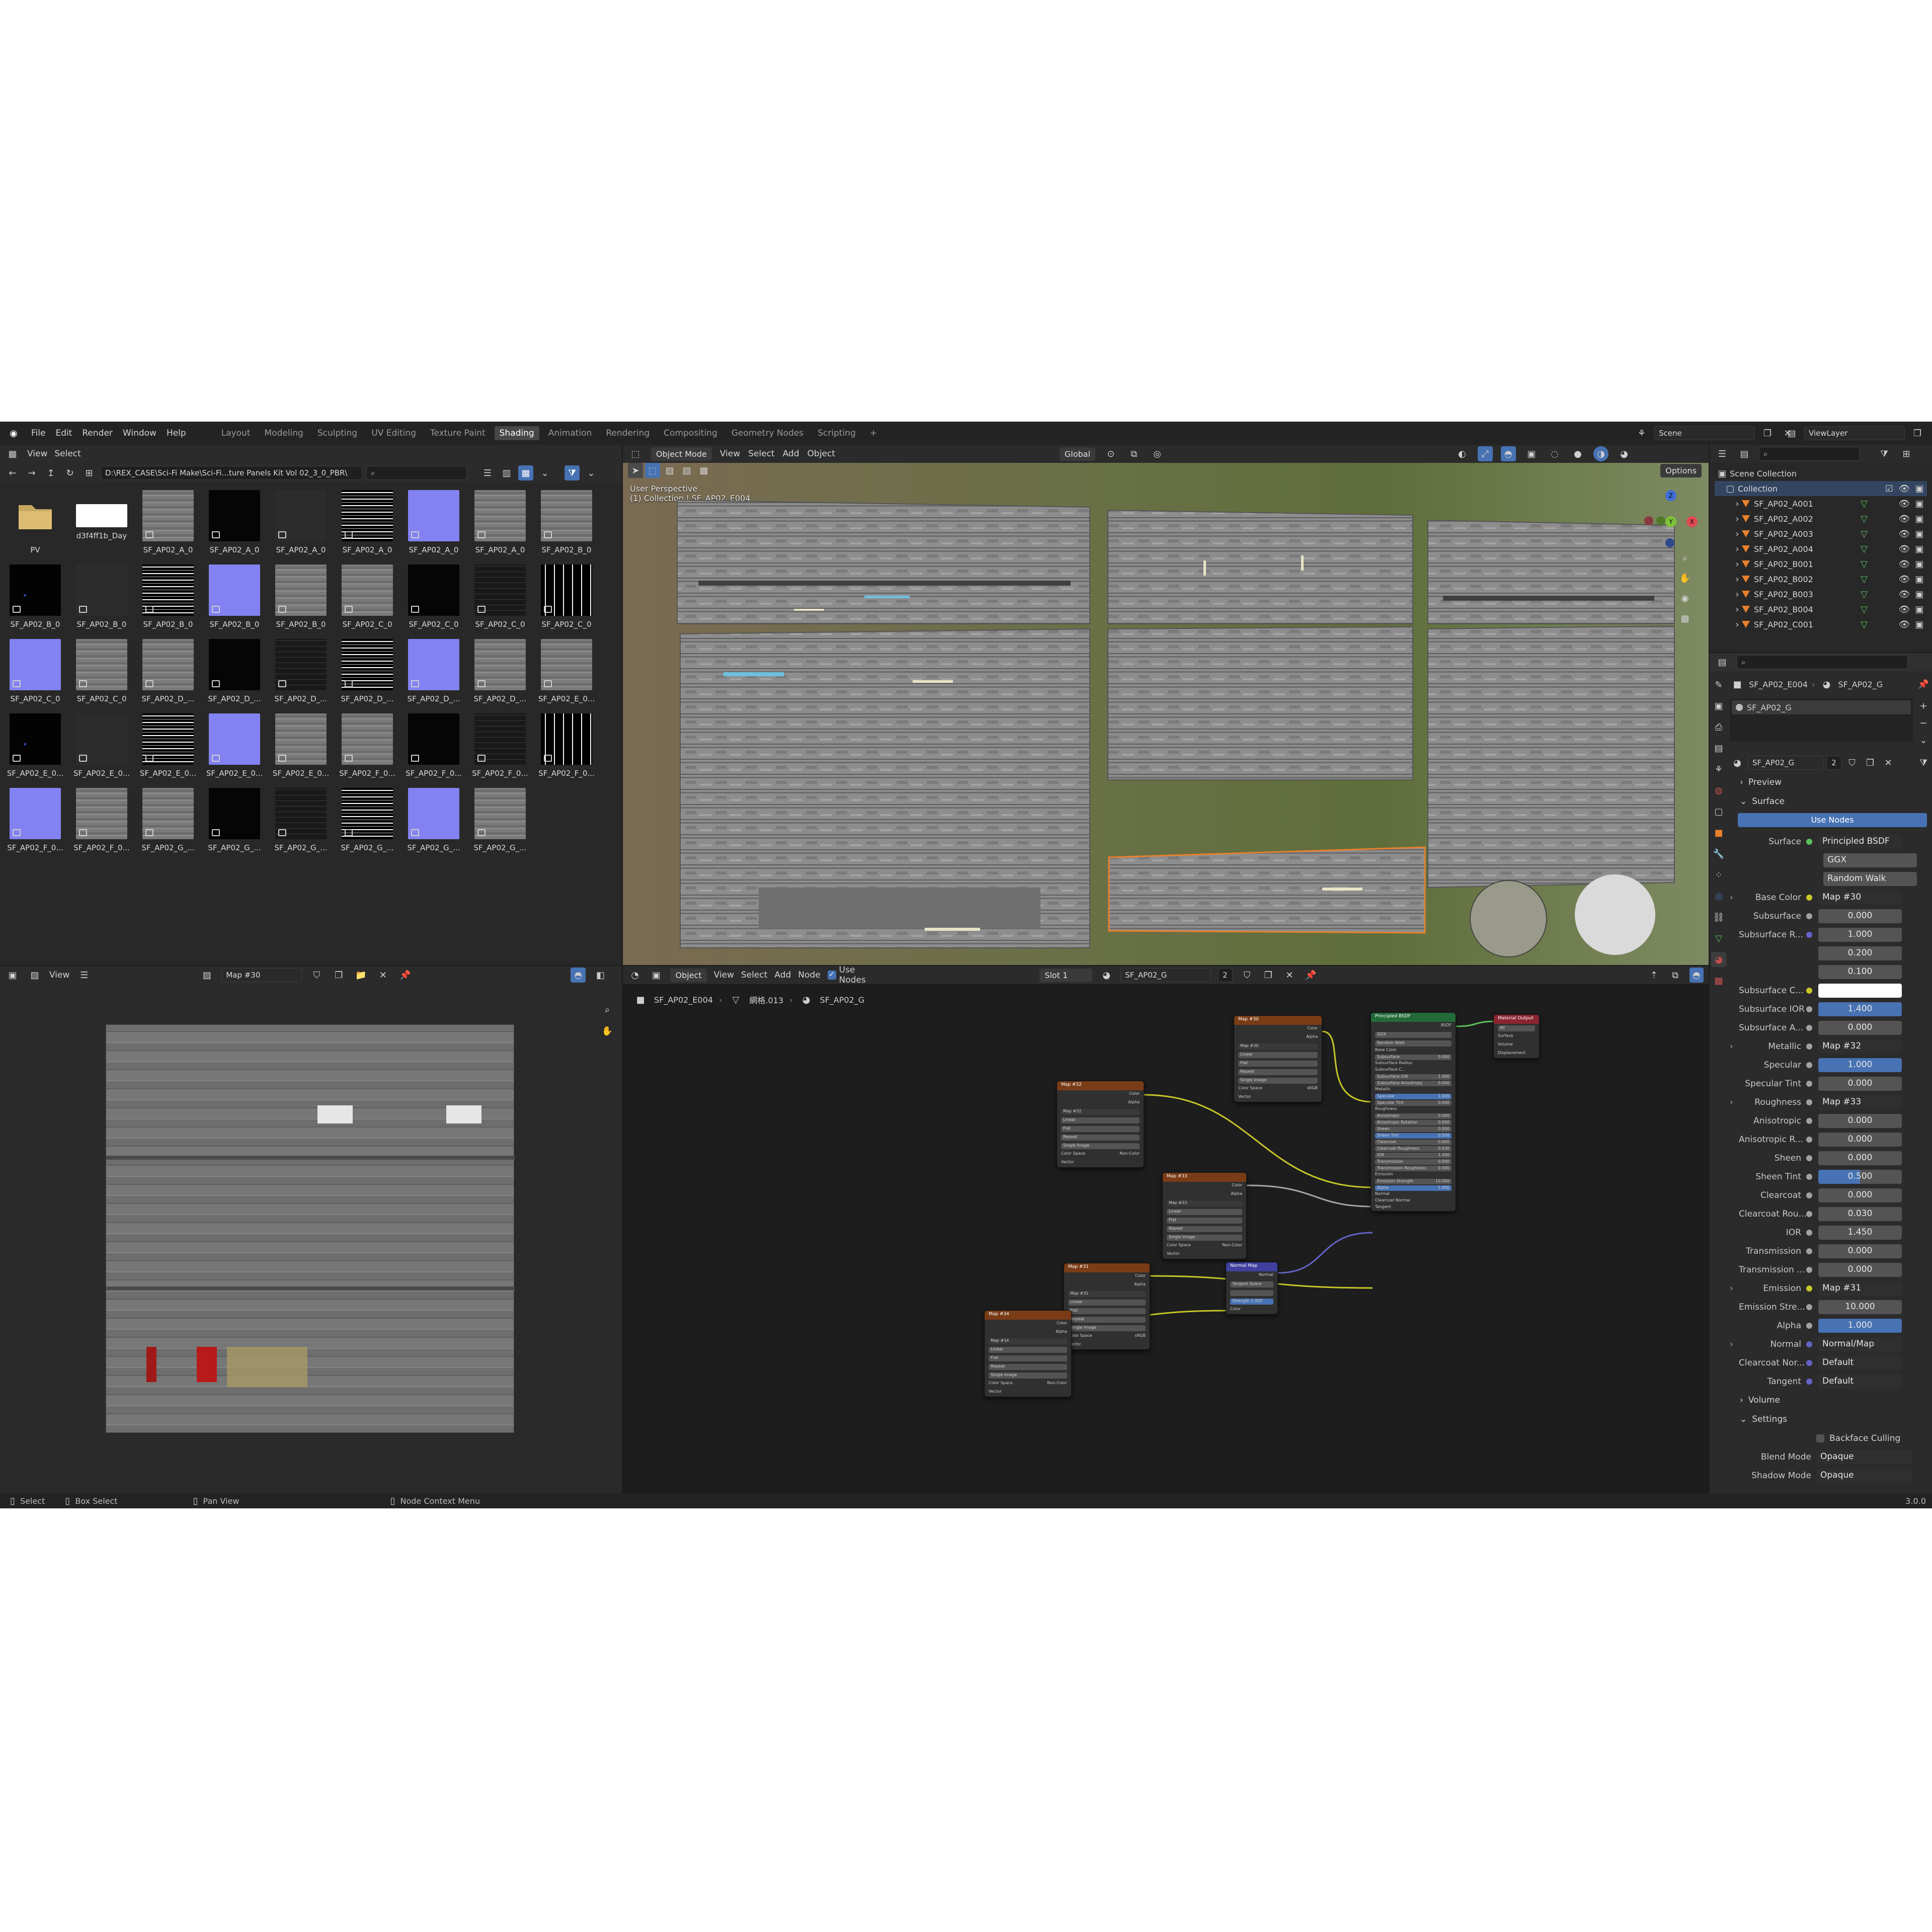 This screenshot has width=1932, height=1932. I want to click on scene-field: Scene, so click(1704, 433).